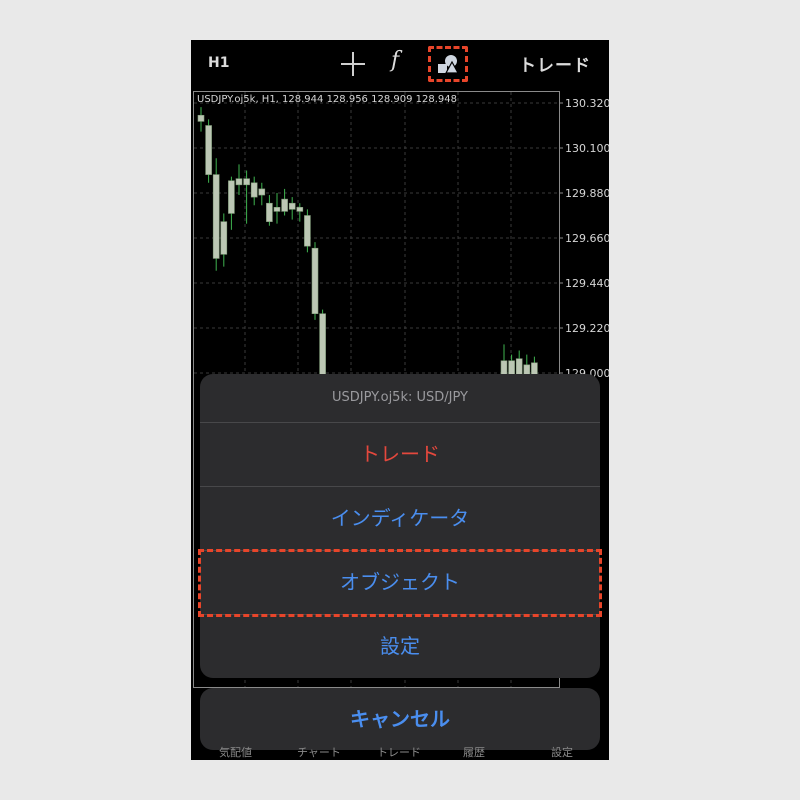 Image resolution: width=800 pixels, height=800 pixels. I want to click on object-action-button: オブジェクト, so click(400, 583).